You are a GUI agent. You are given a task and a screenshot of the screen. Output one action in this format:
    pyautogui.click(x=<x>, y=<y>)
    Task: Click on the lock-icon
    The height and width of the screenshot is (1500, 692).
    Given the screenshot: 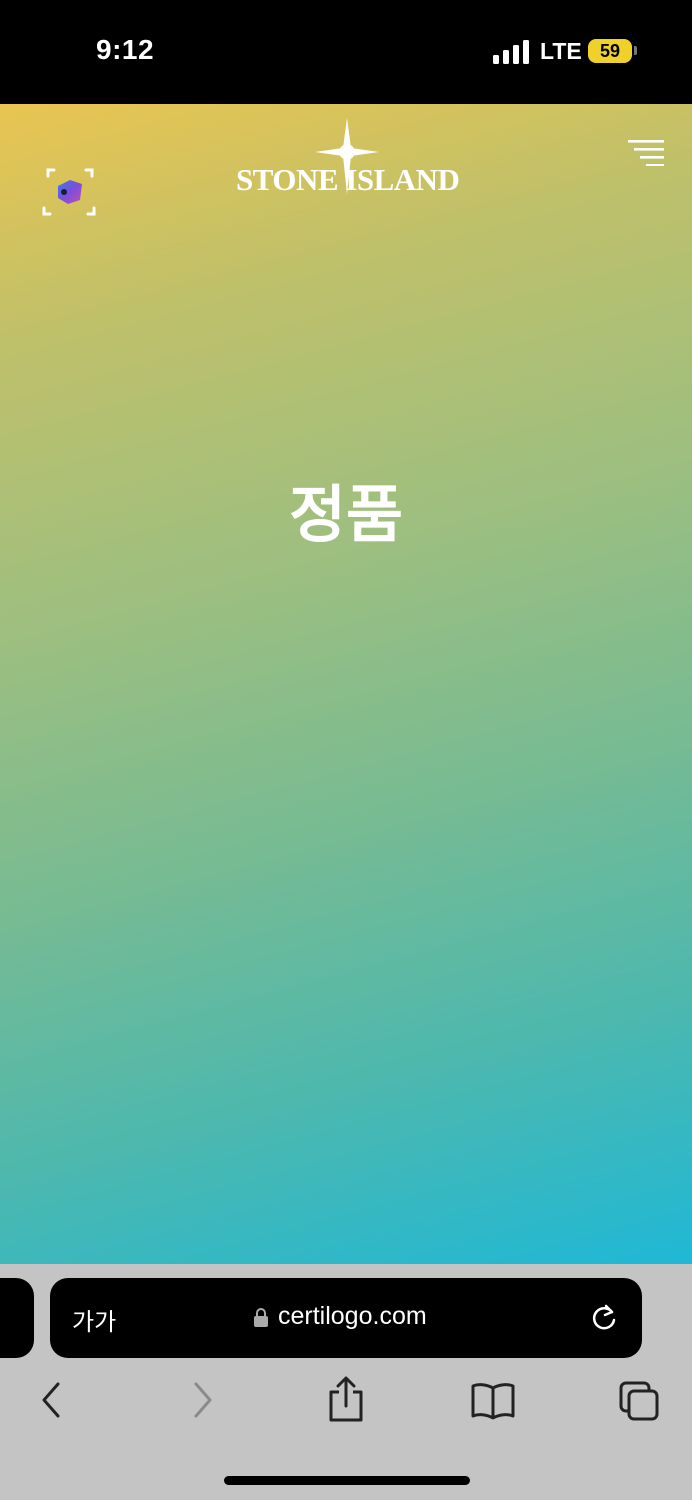 What is the action you would take?
    pyautogui.click(x=261, y=1317)
    